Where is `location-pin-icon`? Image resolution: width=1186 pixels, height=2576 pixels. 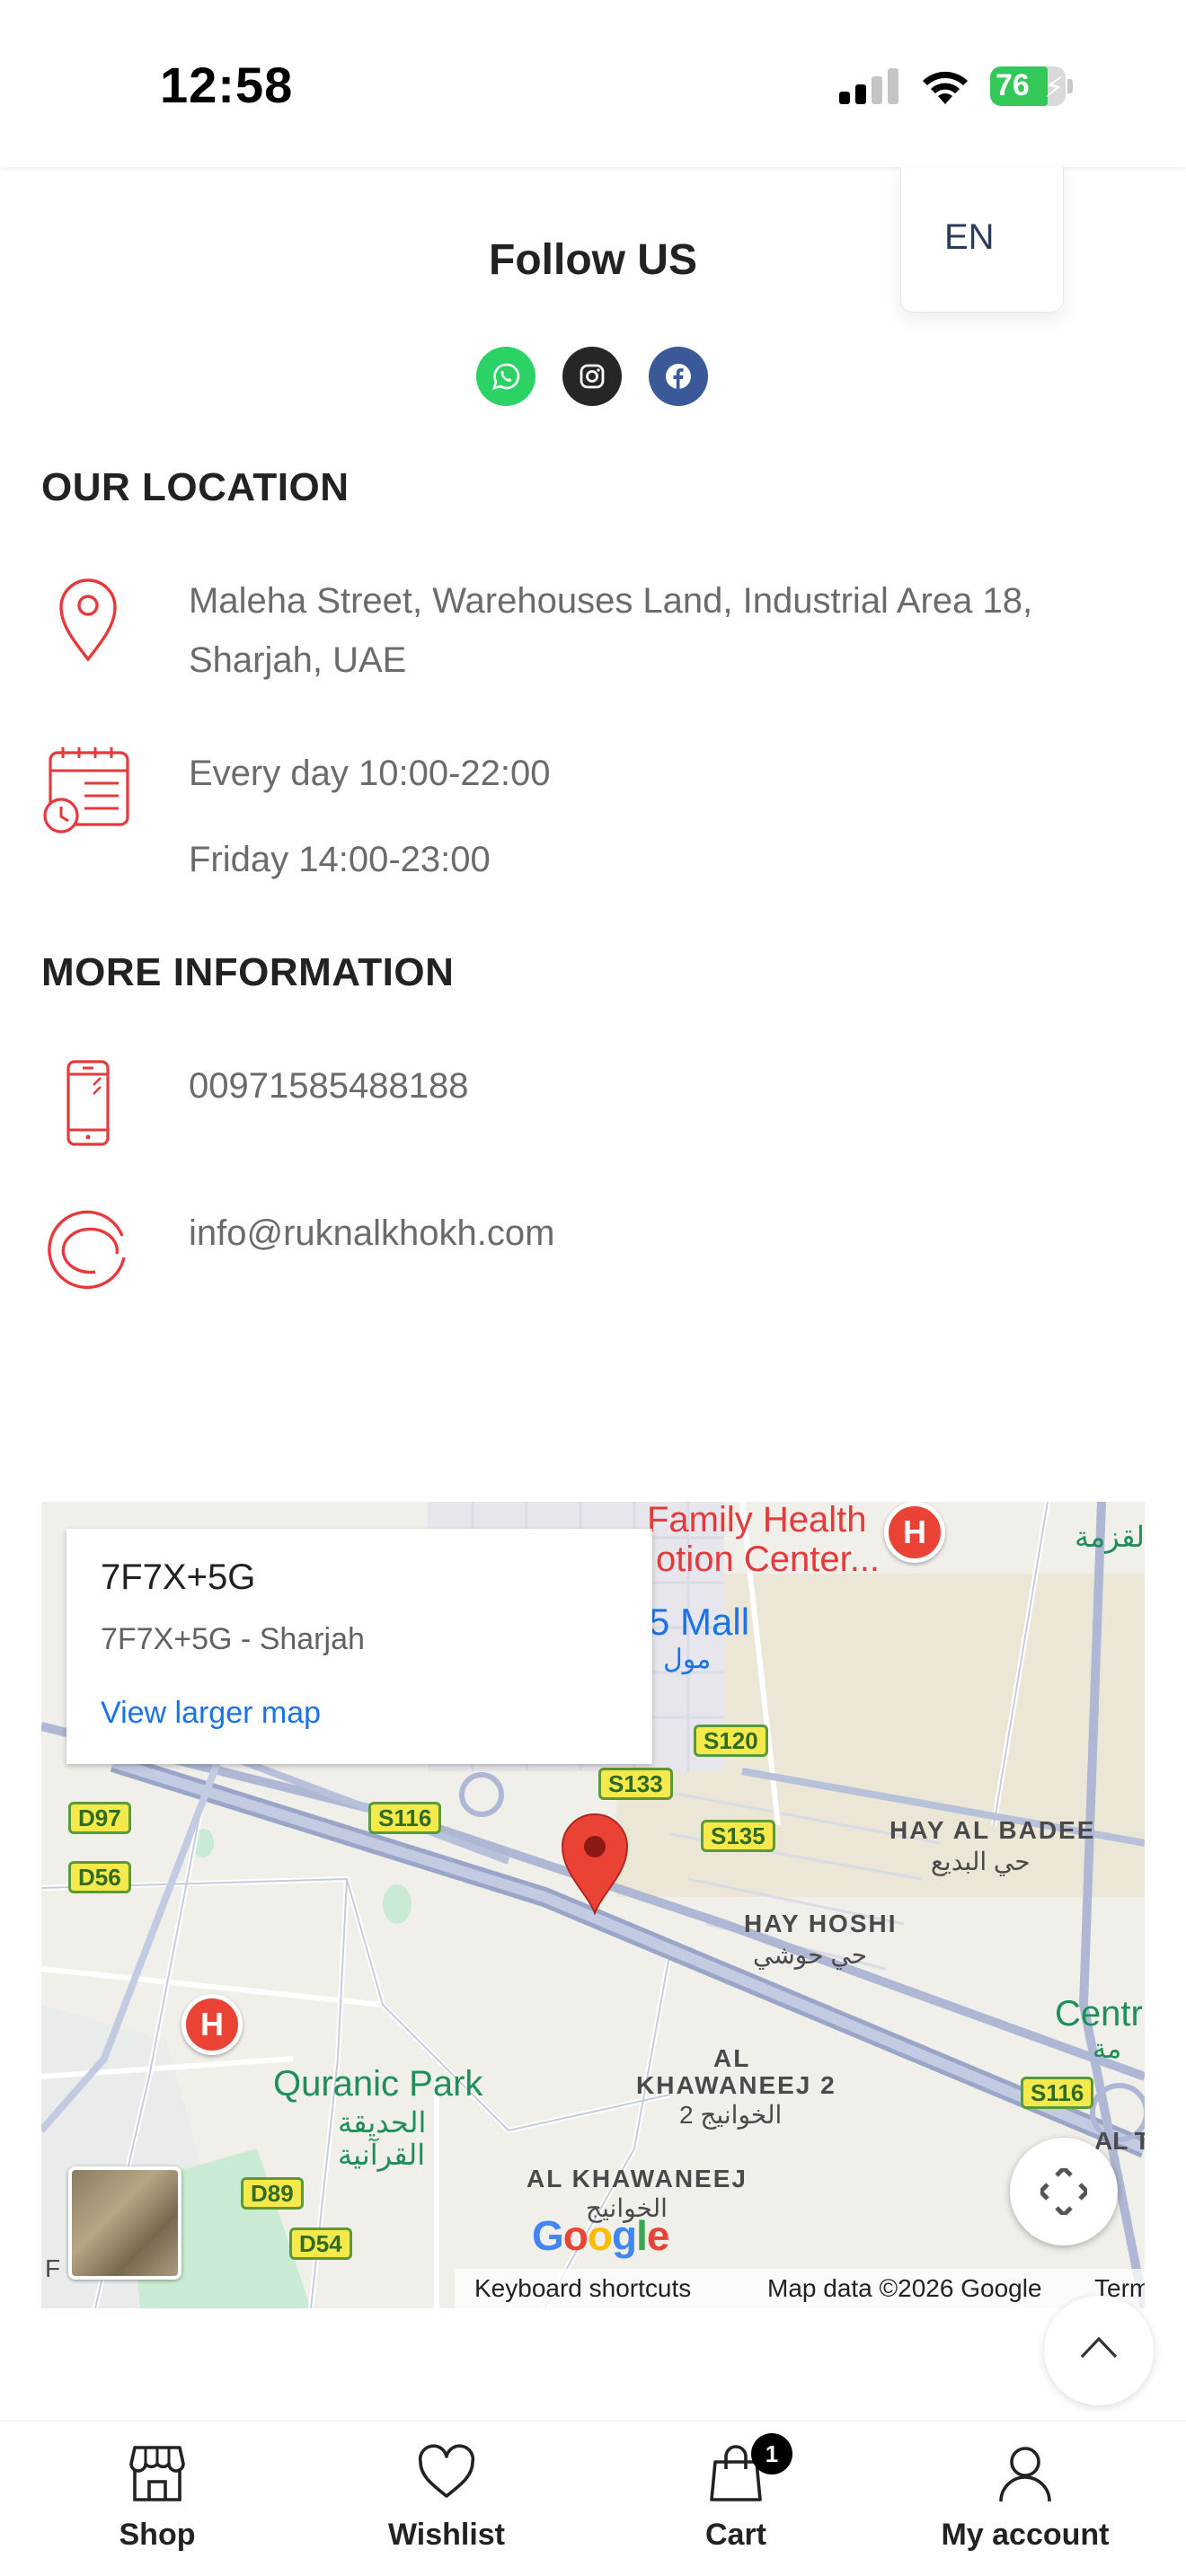 location-pin-icon is located at coordinates (88, 620).